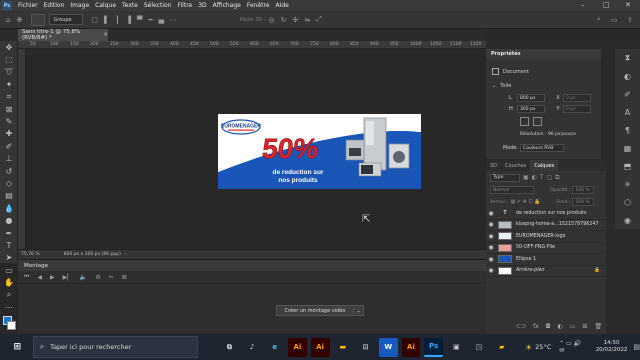 Image resolution: width=640 pixels, height=360 pixels. I want to click on previous-frame-icon: ◀, so click(39, 277).